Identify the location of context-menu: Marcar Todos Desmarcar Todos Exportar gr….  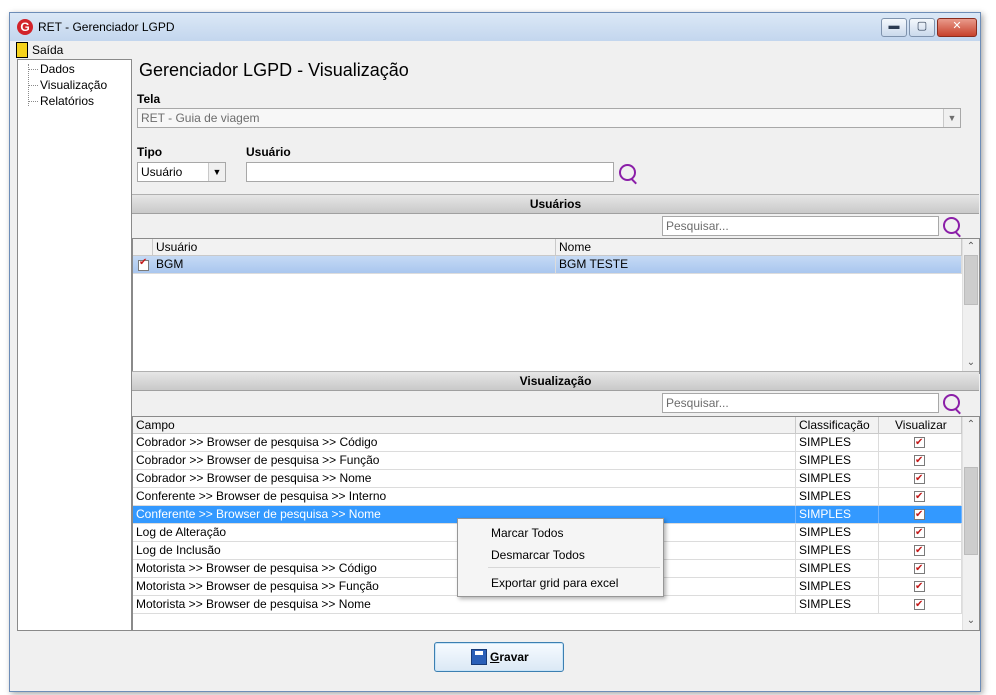
(560, 557).